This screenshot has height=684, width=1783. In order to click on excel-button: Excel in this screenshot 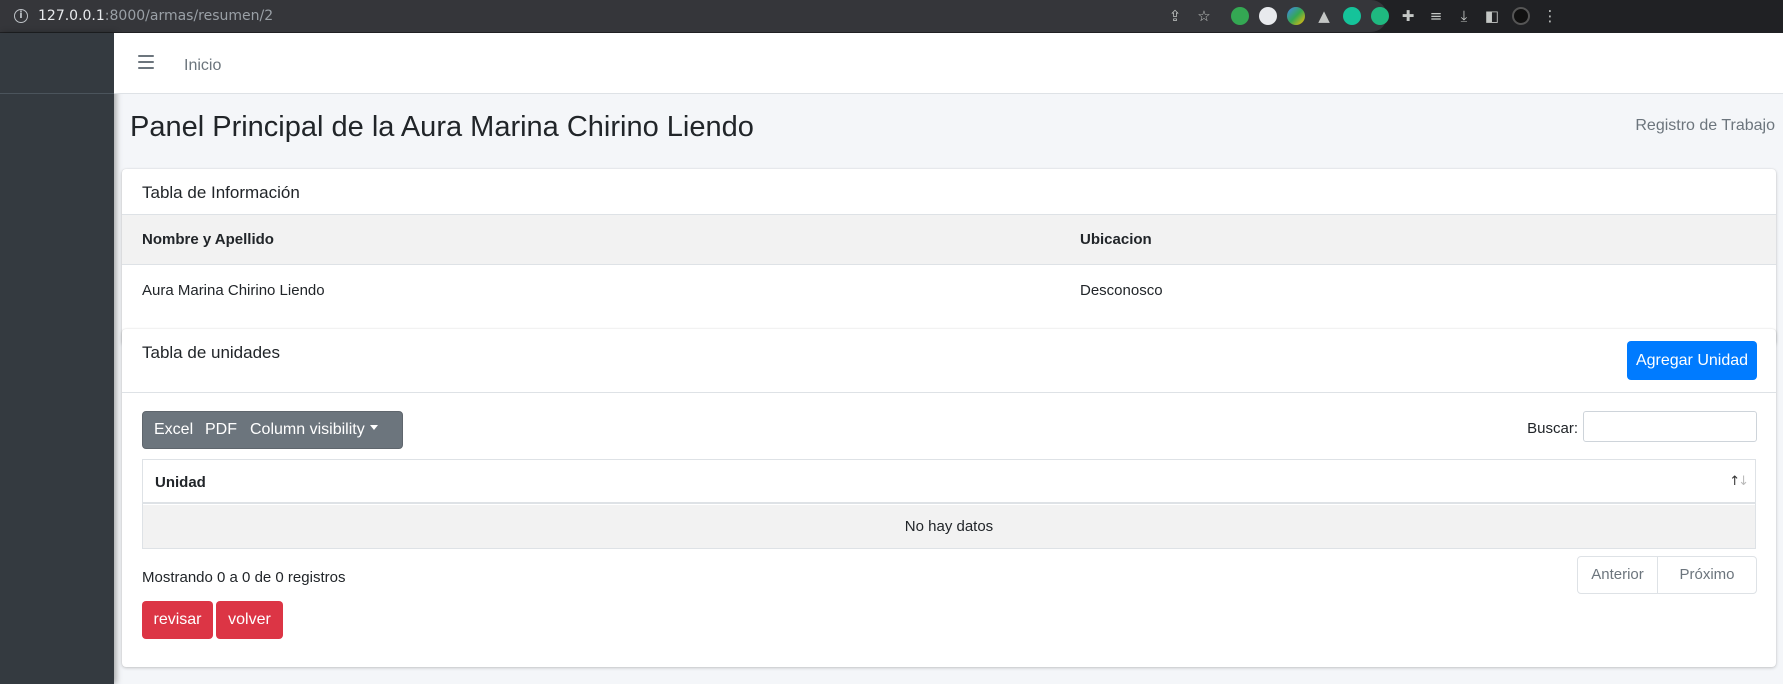, I will do `click(173, 430)`.